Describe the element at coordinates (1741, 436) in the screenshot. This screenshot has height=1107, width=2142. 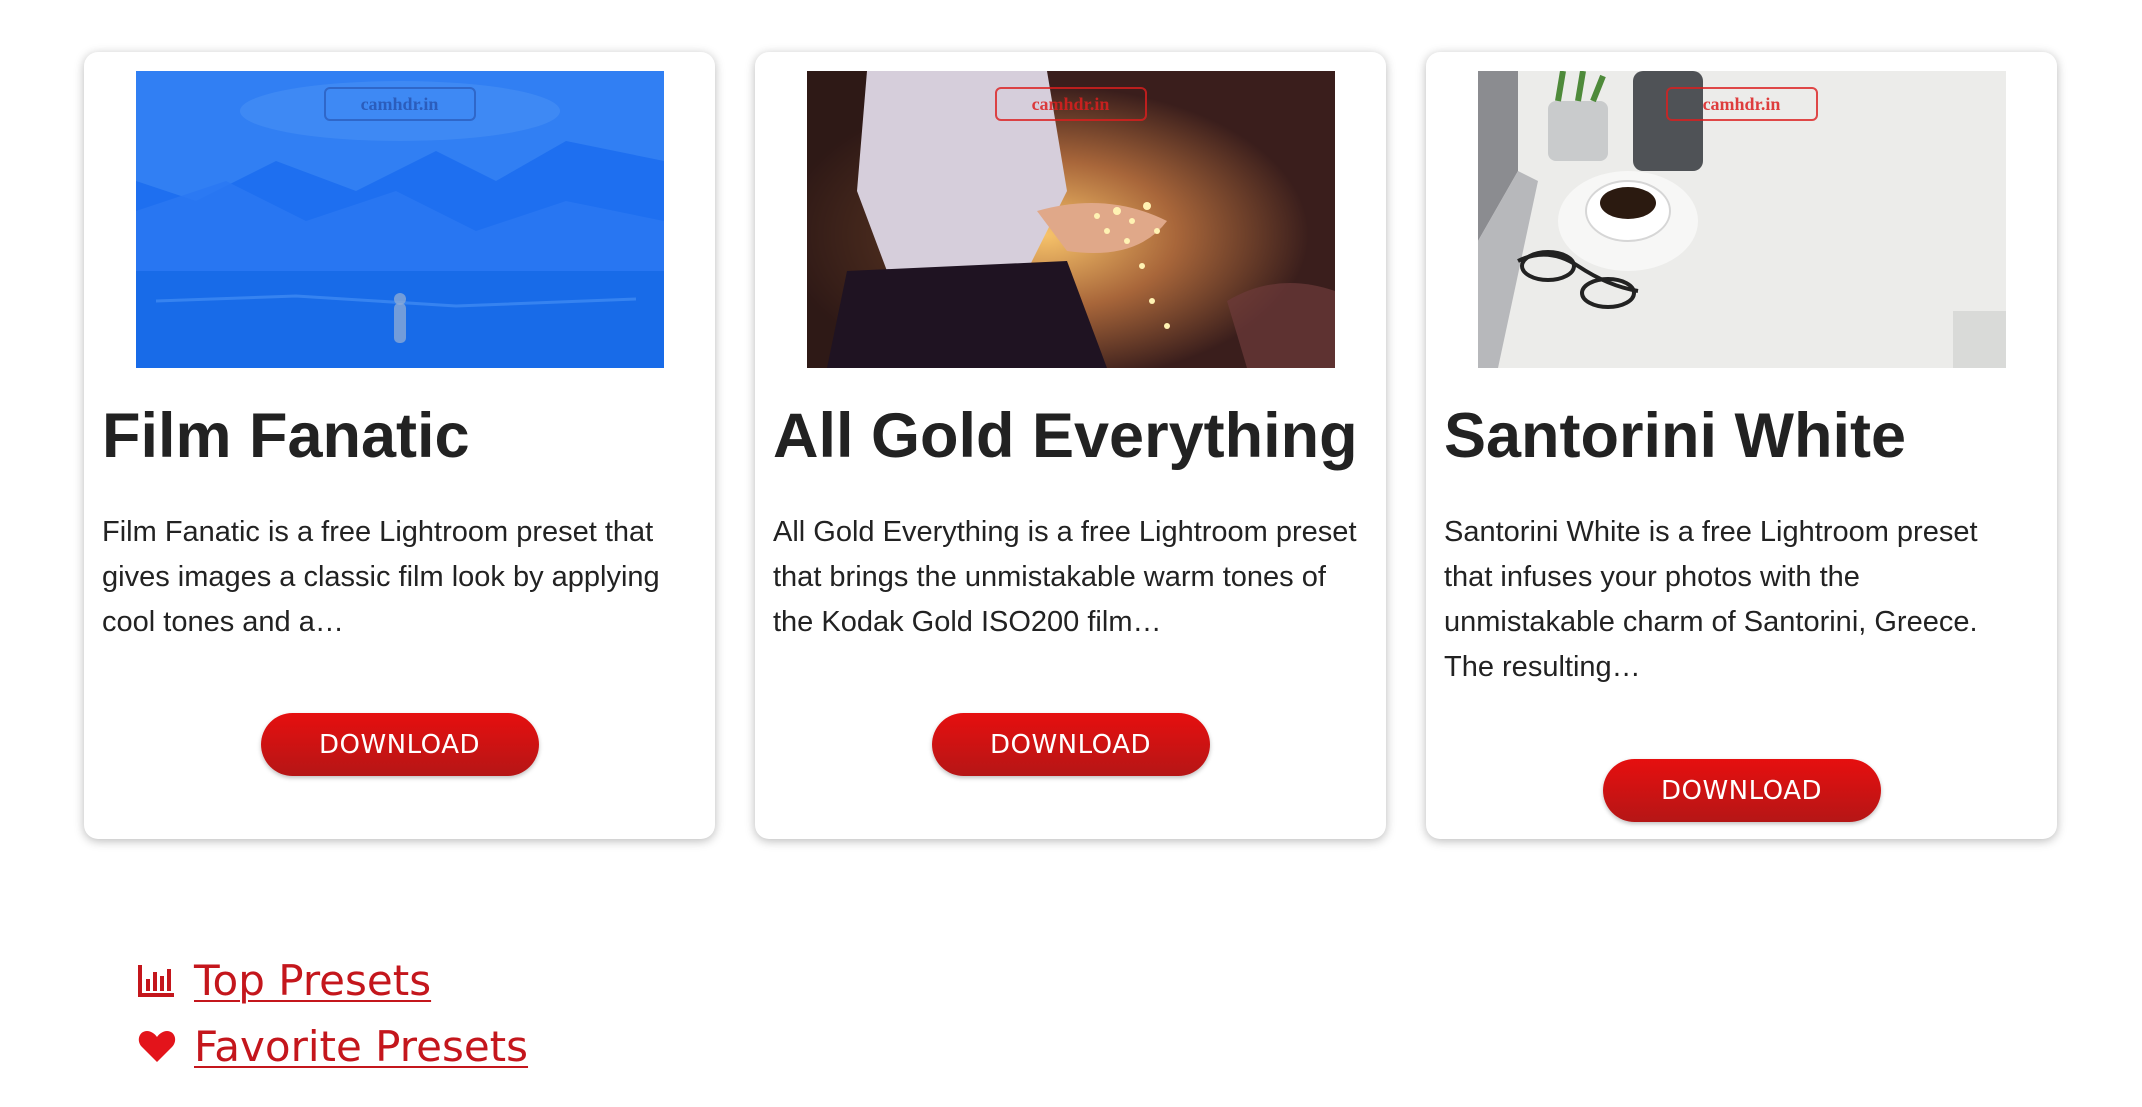
I see `card-title: Santorini White` at that location.